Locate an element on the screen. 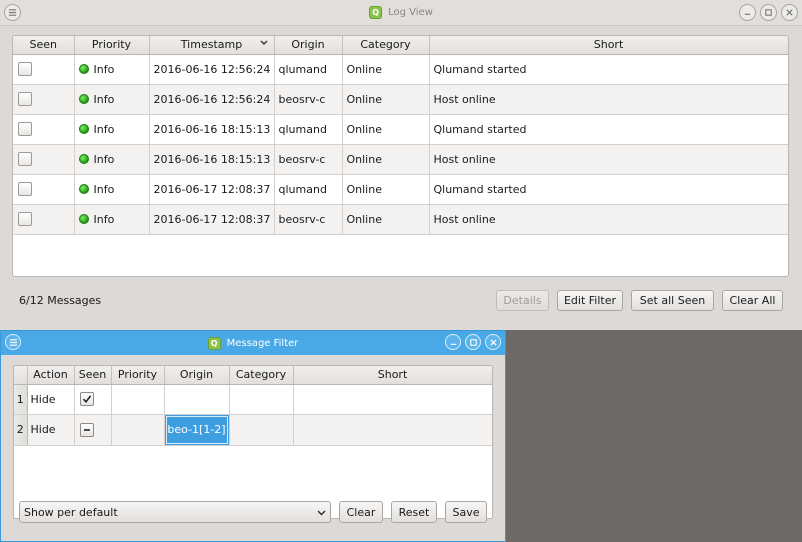 Image resolution: width=802 pixels, height=542 pixels. filter-column-header-action: Action is located at coordinates (51, 375).